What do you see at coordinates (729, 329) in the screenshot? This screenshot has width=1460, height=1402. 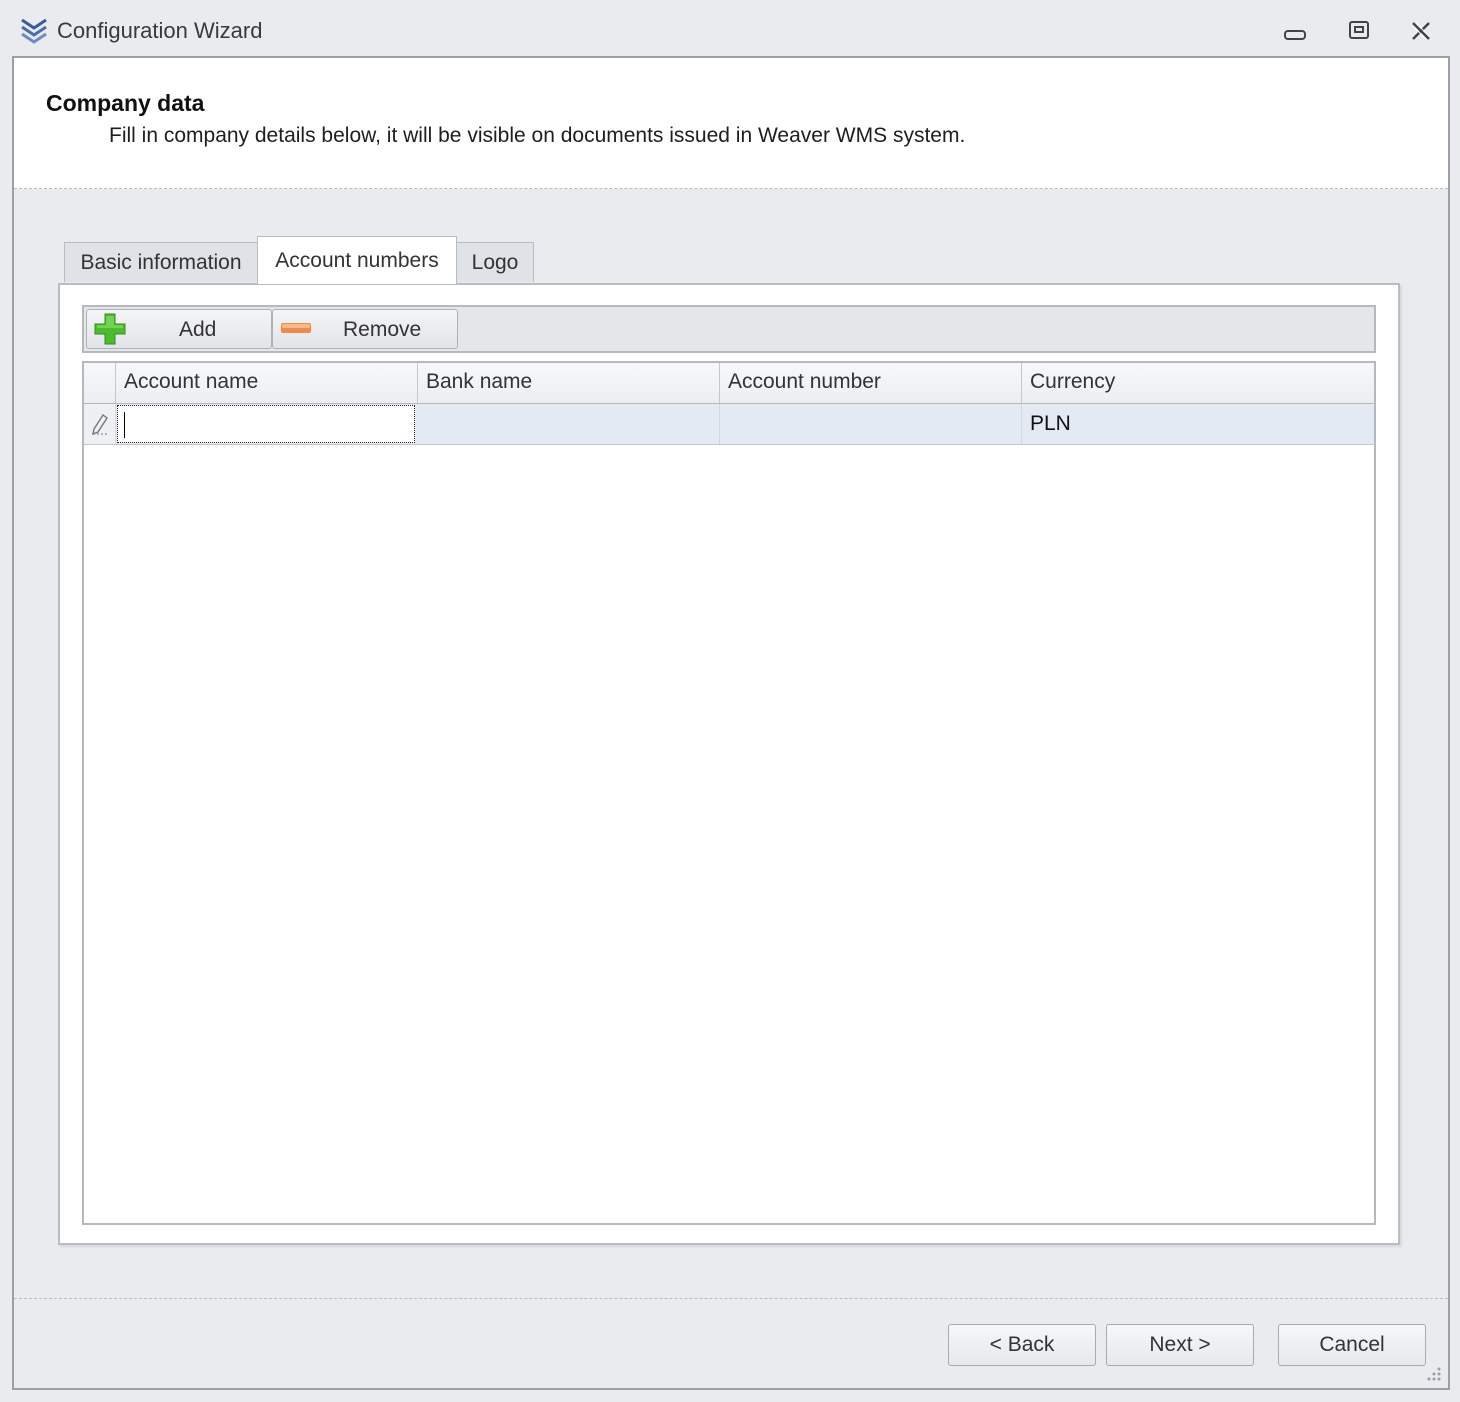 I see `grid-toolbar: Add Remove` at bounding box center [729, 329].